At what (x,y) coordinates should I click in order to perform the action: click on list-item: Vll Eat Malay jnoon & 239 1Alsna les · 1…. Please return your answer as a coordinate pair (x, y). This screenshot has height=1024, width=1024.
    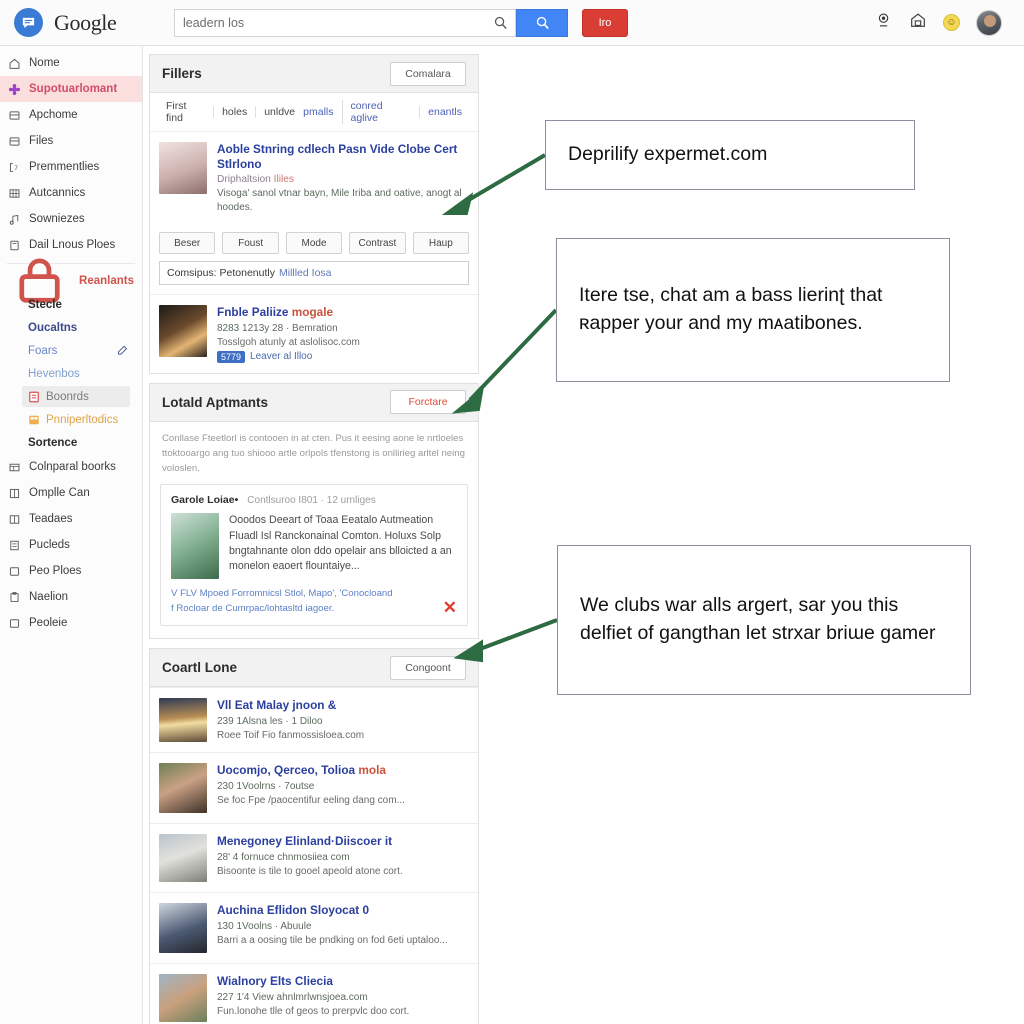
    Looking at the image, I should click on (314, 720).